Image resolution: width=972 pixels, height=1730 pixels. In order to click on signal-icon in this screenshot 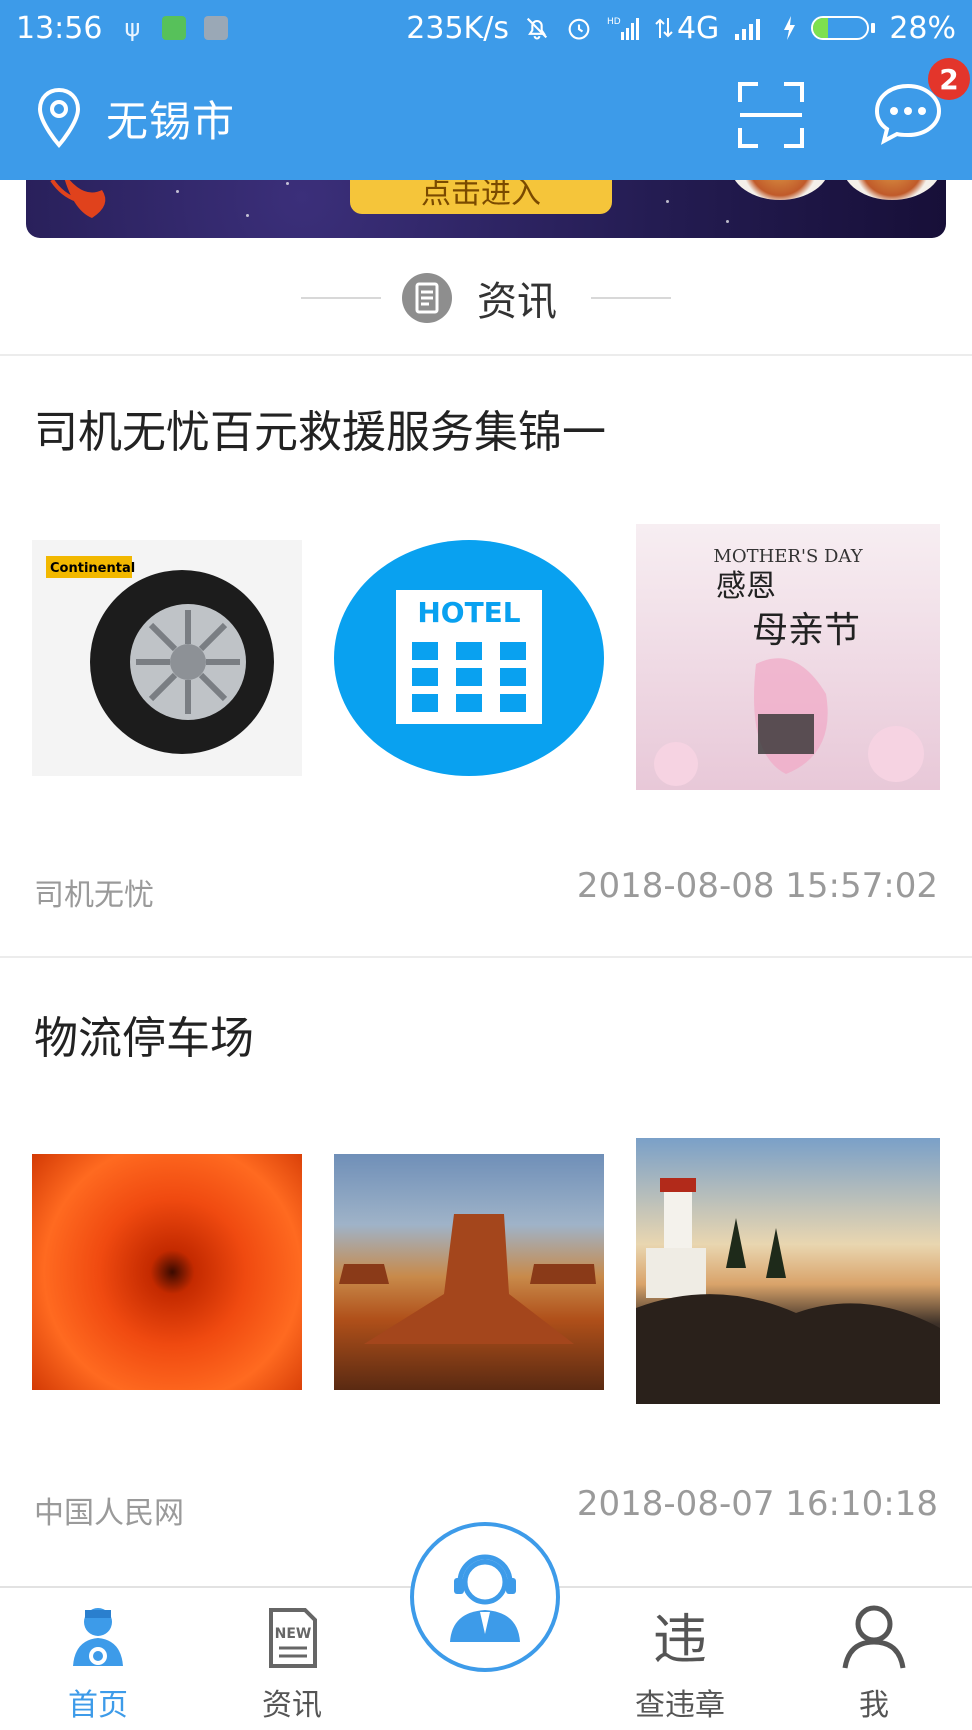, I will do `click(748, 29)`.